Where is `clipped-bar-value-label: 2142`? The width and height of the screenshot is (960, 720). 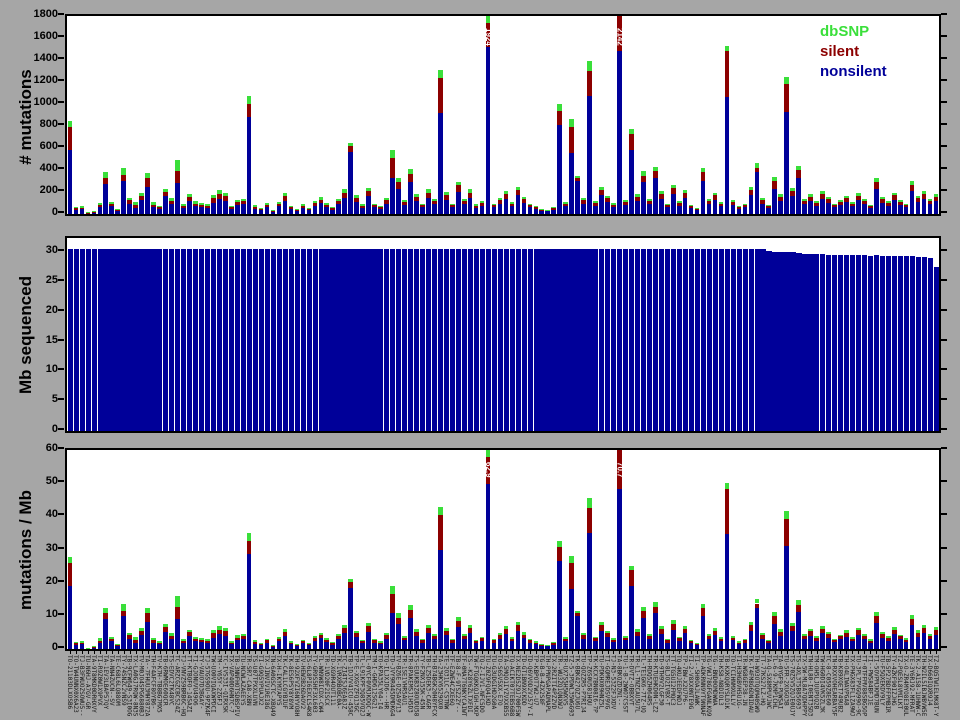 clipped-bar-value-label: 2142 is located at coordinates (620, 37).